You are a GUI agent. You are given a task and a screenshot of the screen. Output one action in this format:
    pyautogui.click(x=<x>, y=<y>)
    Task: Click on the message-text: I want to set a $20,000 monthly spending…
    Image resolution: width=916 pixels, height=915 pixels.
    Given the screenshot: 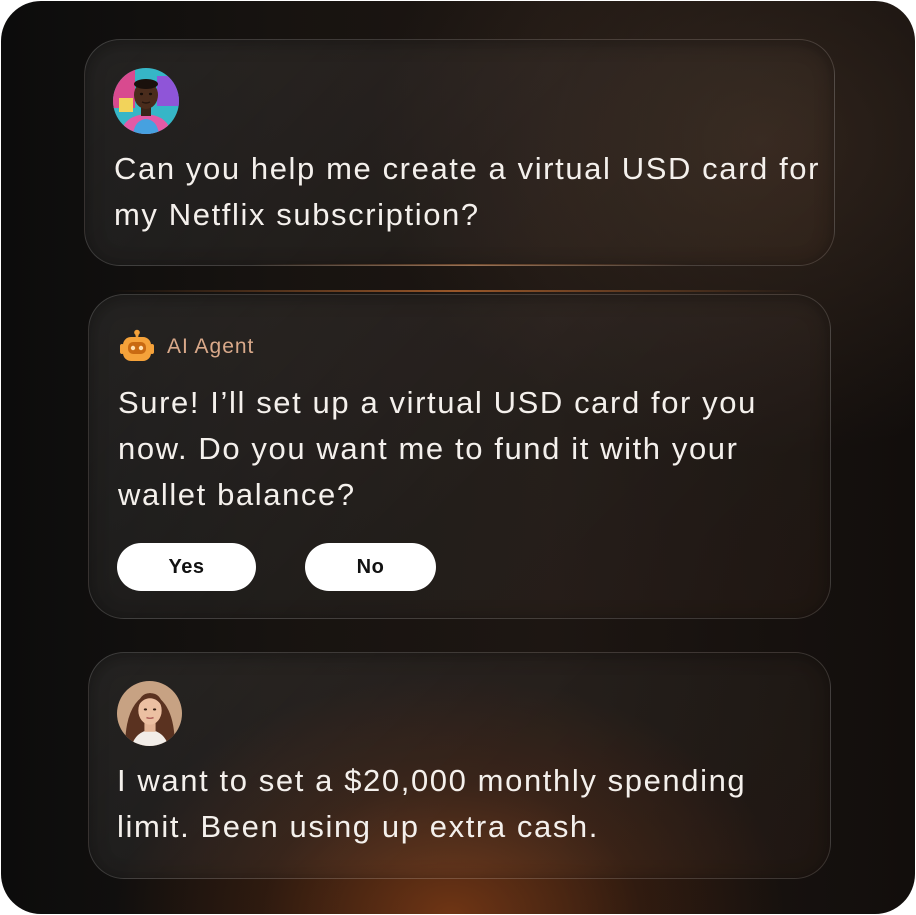 What is the action you would take?
    pyautogui.click(x=432, y=803)
    